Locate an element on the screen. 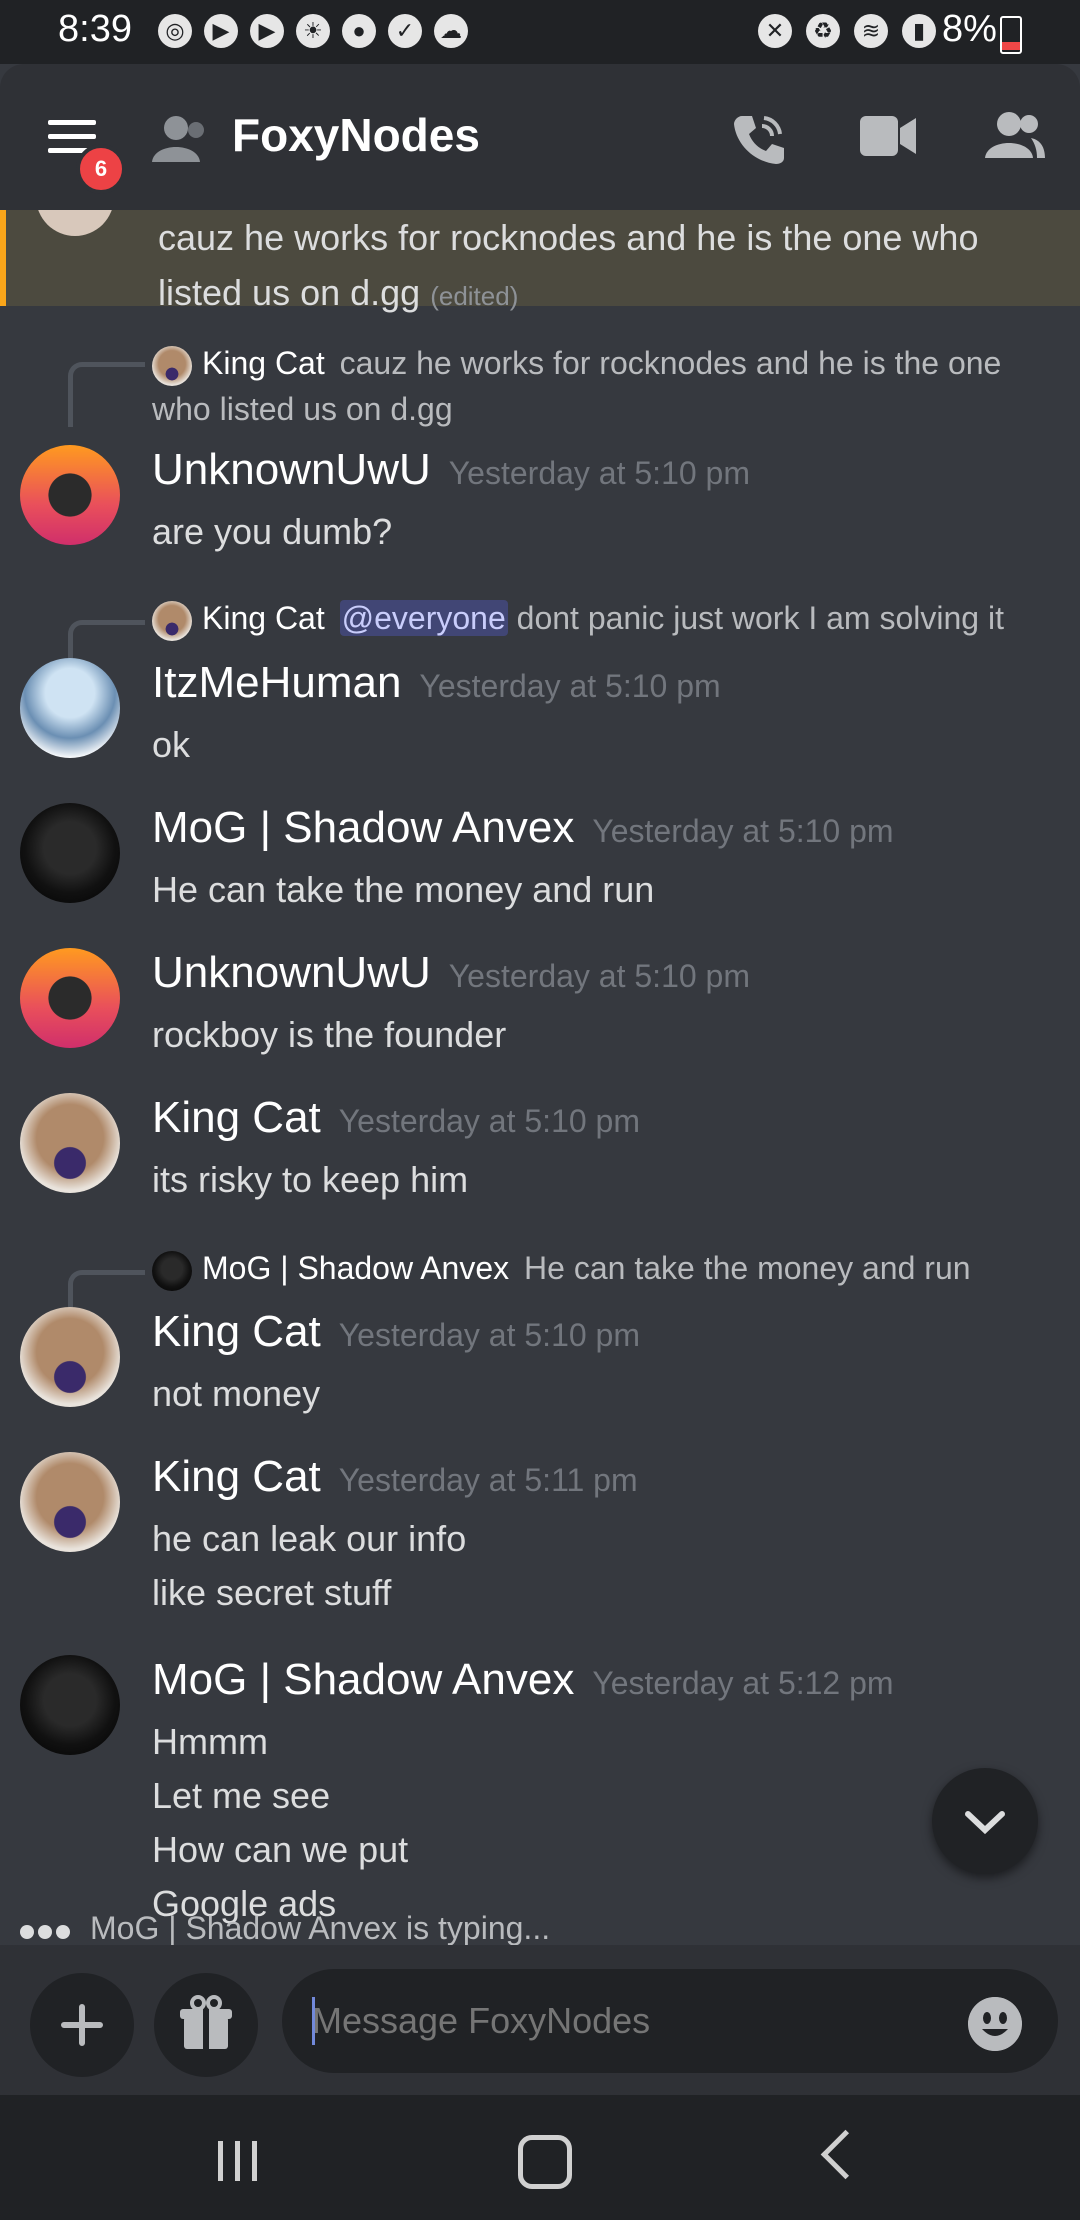 The height and width of the screenshot is (2220, 1080). back-icon is located at coordinates (845, 2154).